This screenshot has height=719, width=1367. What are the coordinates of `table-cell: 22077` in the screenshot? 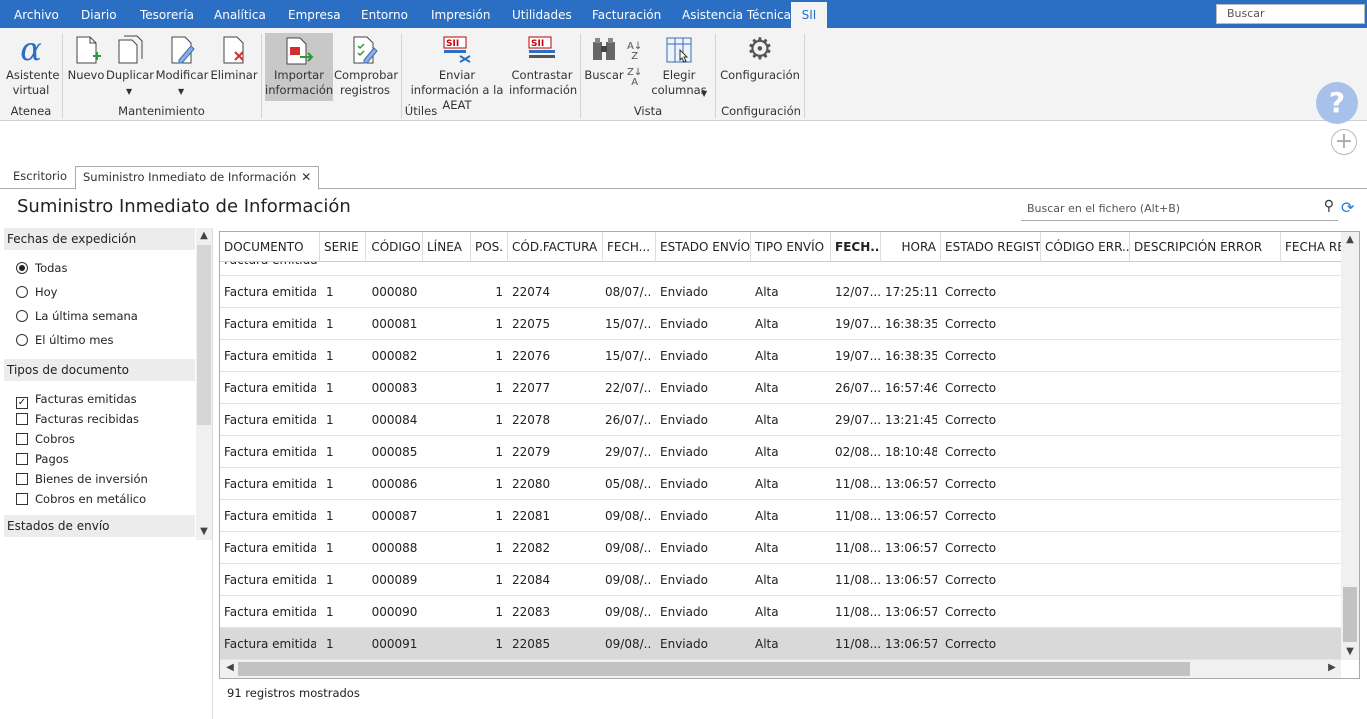 It's located at (531, 388).